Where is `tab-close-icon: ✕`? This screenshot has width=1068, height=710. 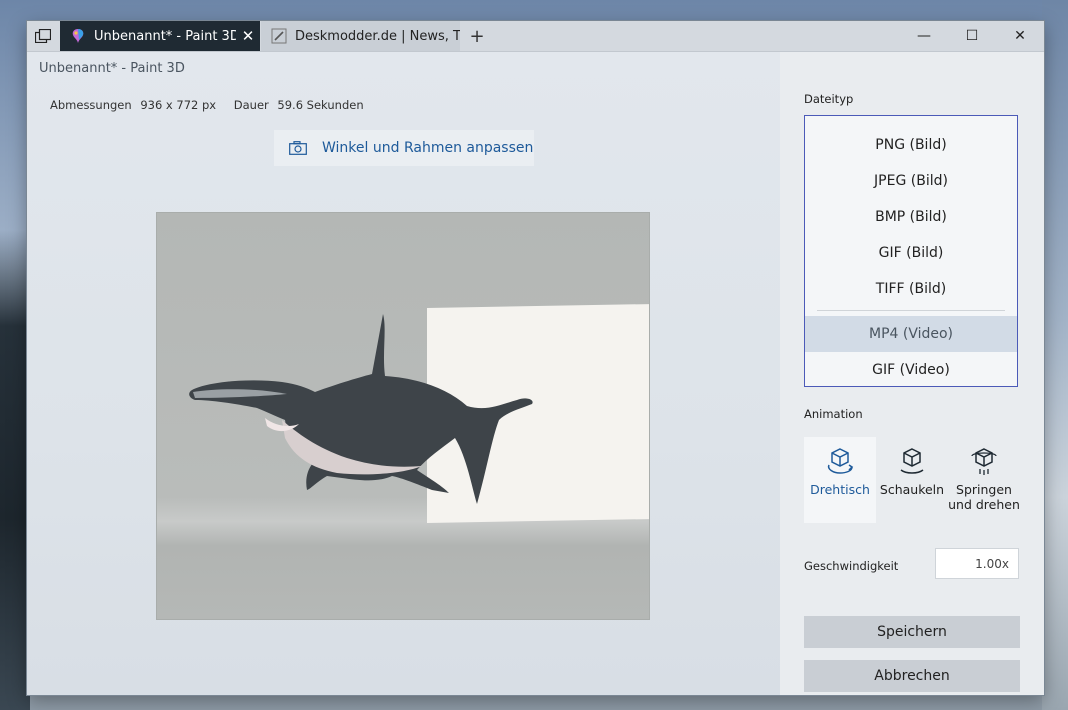 tab-close-icon: ✕ is located at coordinates (248, 36).